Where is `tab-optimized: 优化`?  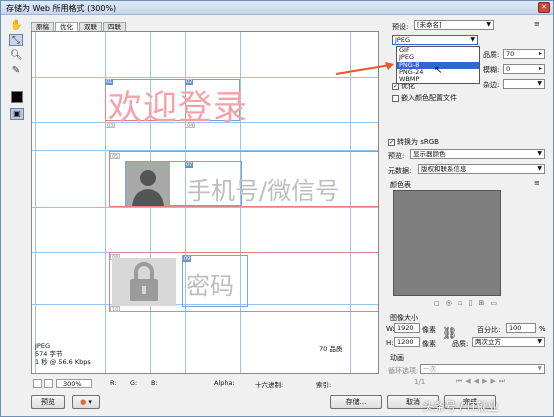 tab-optimized: 优化 is located at coordinates (66, 26).